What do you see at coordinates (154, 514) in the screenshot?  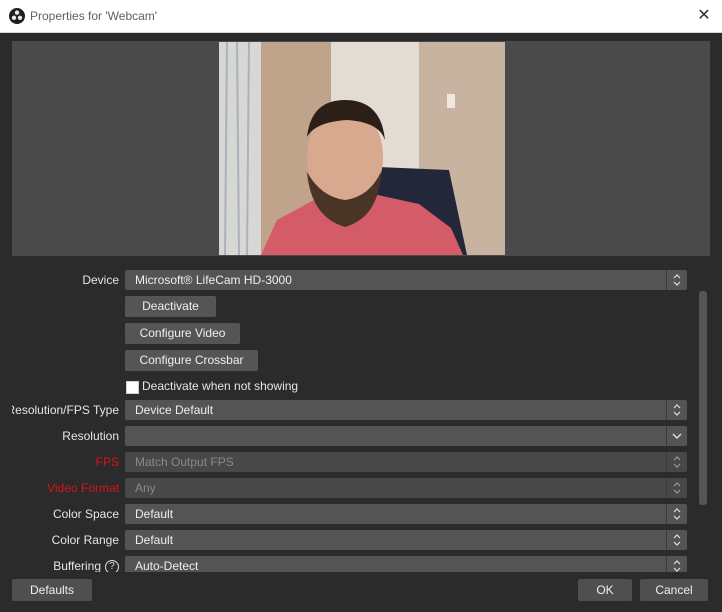 I see `color-space-value: Default` at bounding box center [154, 514].